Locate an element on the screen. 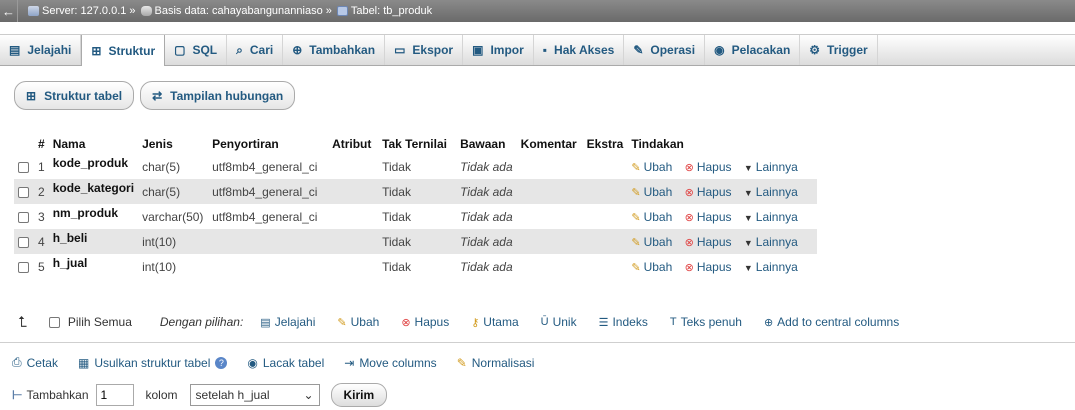 Image resolution: width=1075 pixels, height=410 pixels. tab-browse: ▤ Jelajahi is located at coordinates (41, 50).